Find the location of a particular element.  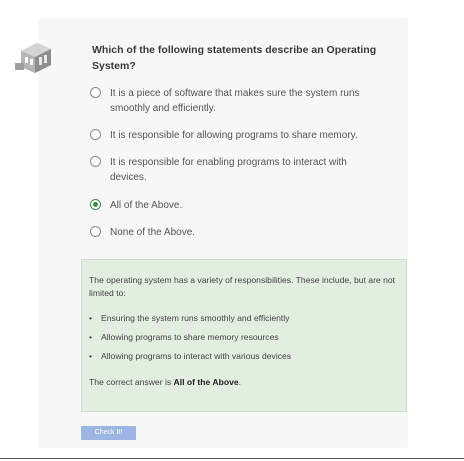

answer-suffix: . is located at coordinates (240, 382).